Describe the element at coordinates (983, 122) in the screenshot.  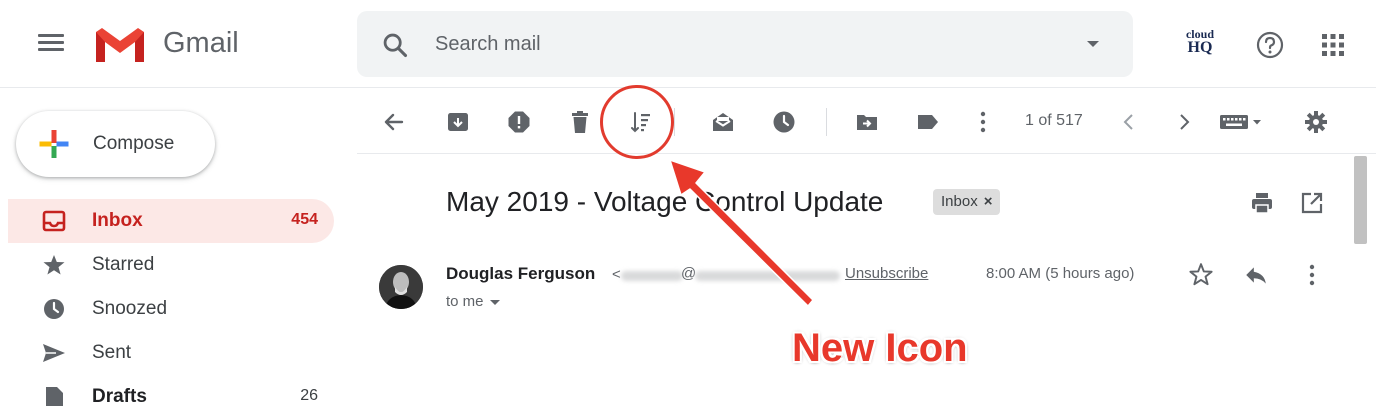
I see `more-vert-icon` at that location.